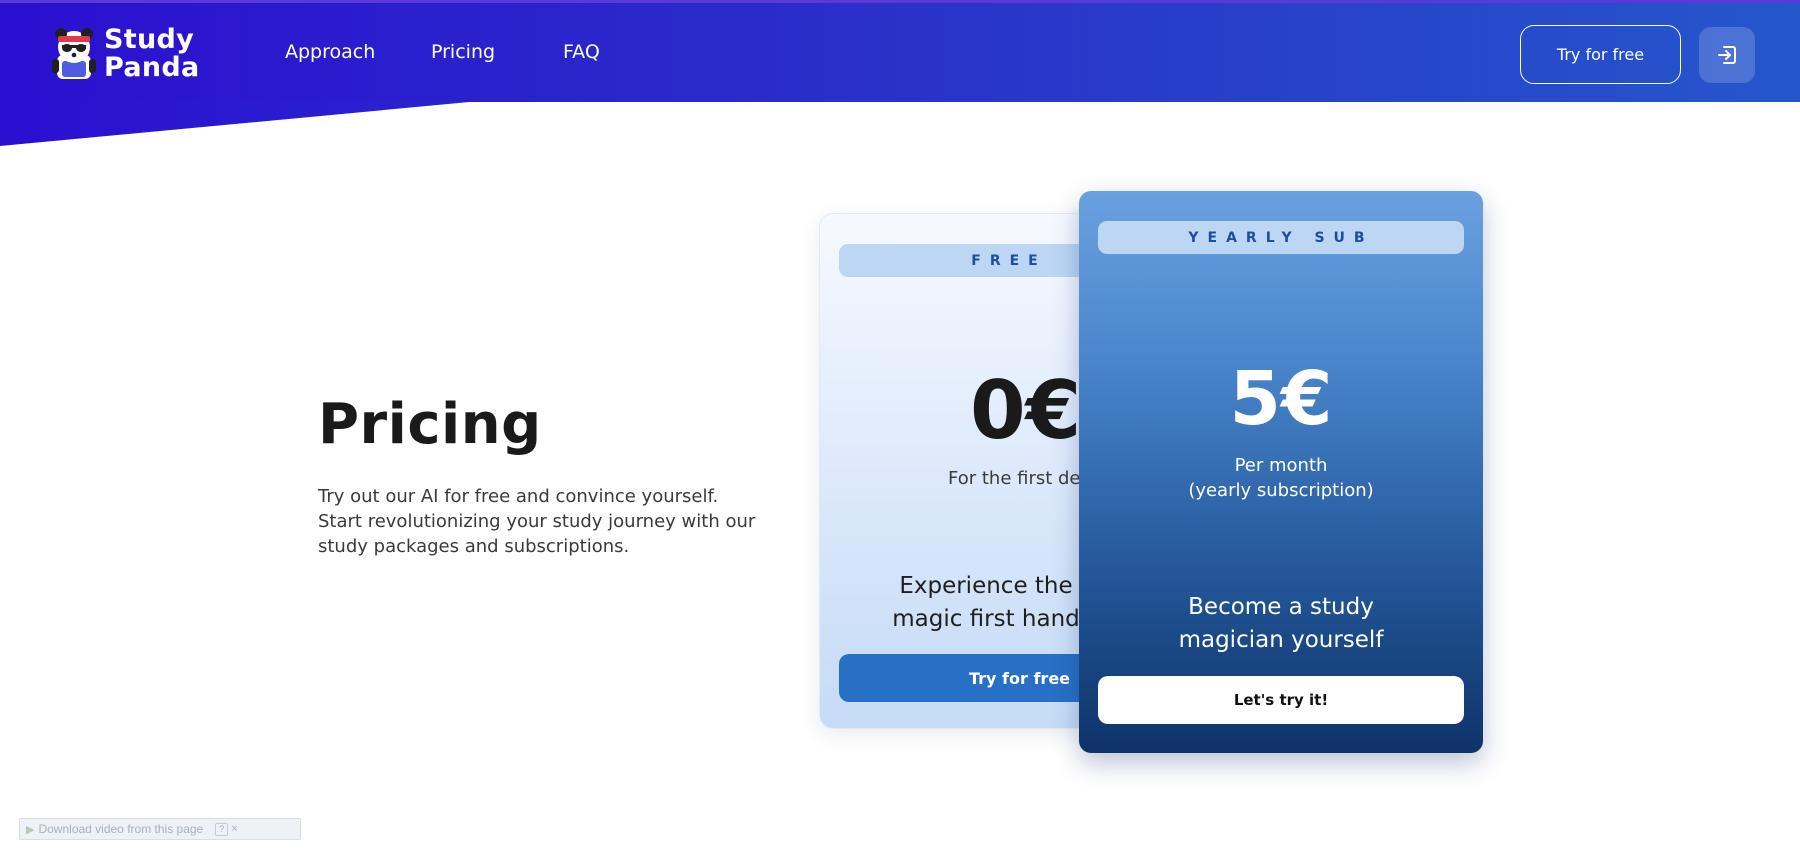  I want to click on yearly-plan-subtitle: Per month (yearly subscription), so click(1281, 478).